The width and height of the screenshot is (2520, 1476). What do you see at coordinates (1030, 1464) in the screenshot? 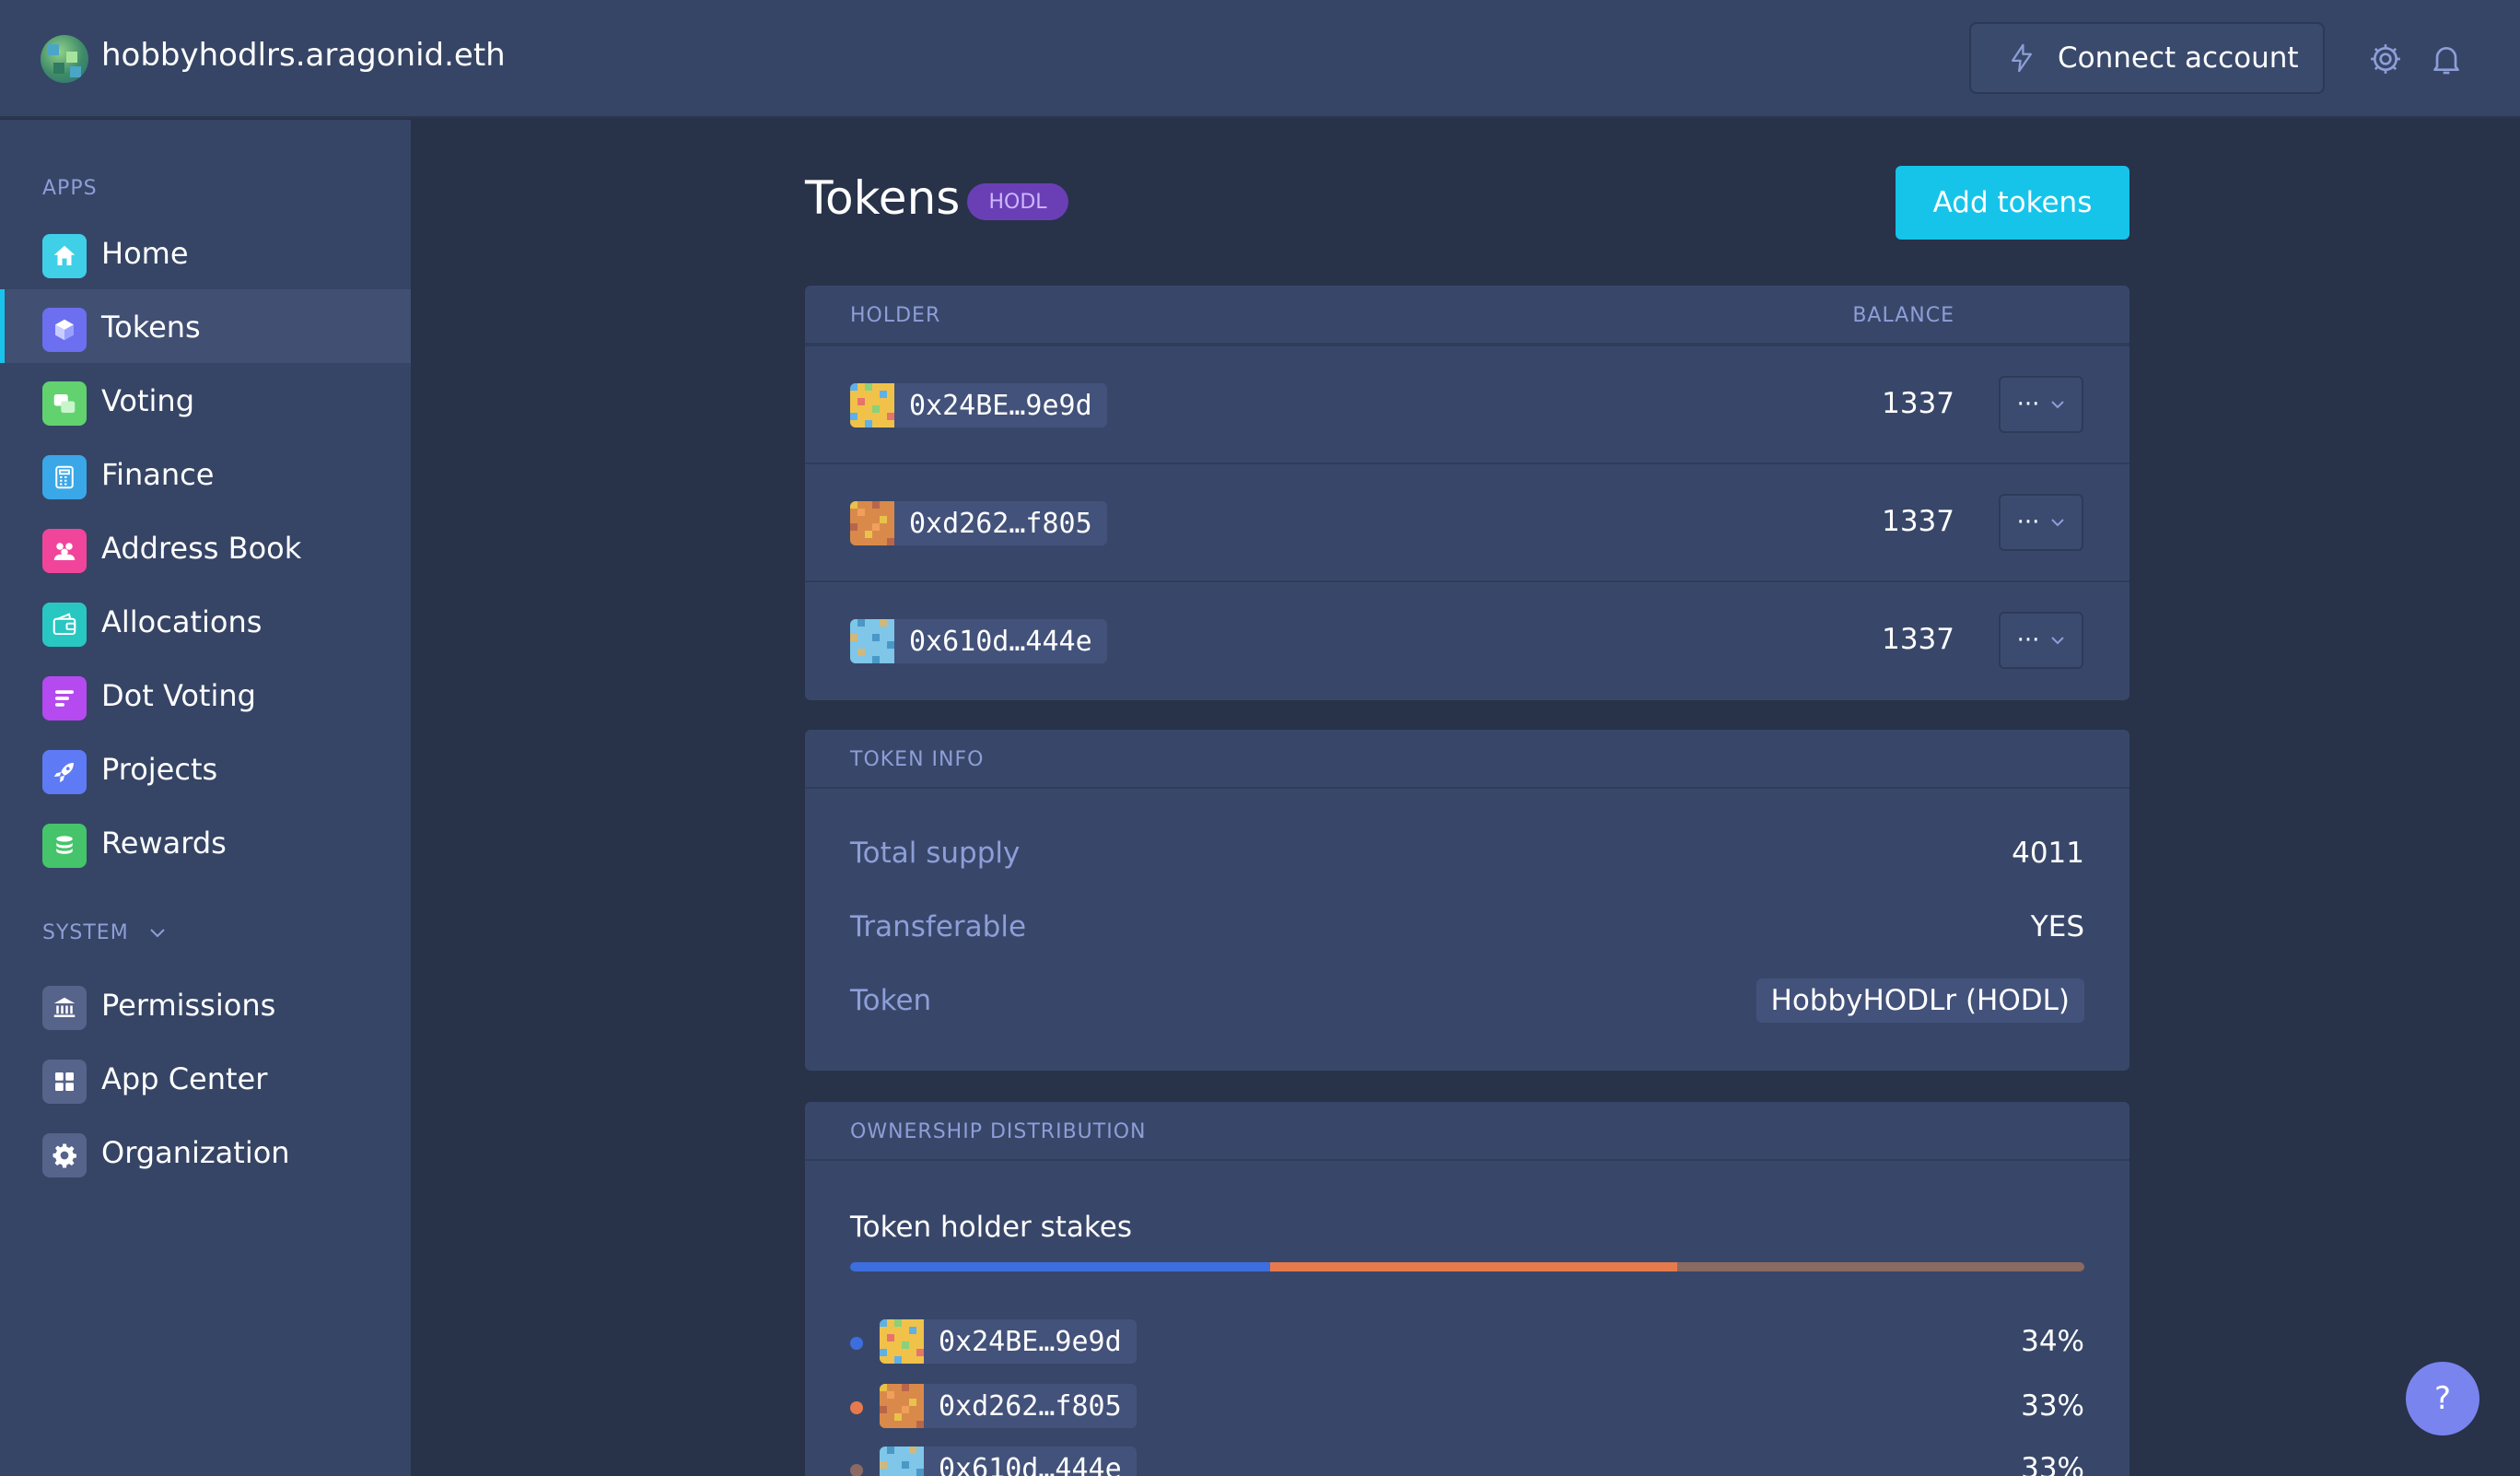
I see `address-text: 0x610d…444e` at bounding box center [1030, 1464].